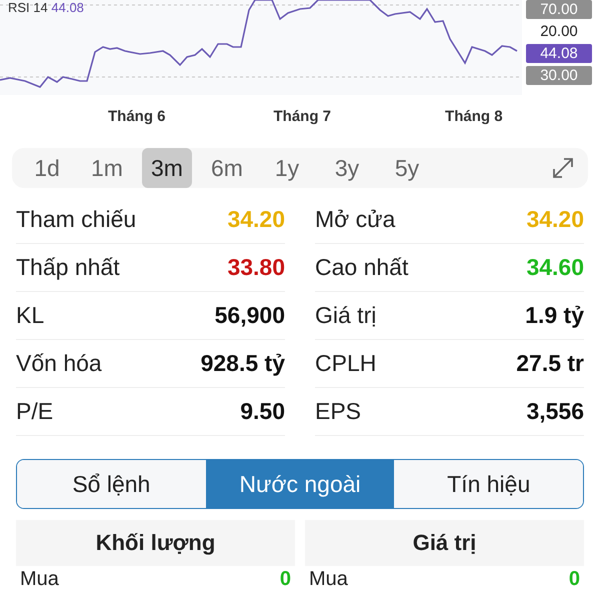  What do you see at coordinates (35, 411) in the screenshot?
I see `stat-label: P/E` at bounding box center [35, 411].